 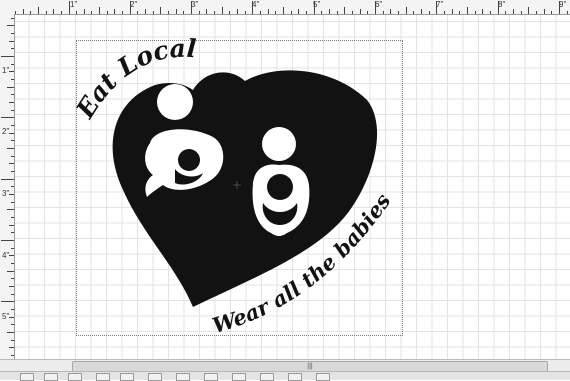 What do you see at coordinates (317, 4) in the screenshot?
I see `ruler-label-5: 5"` at bounding box center [317, 4].